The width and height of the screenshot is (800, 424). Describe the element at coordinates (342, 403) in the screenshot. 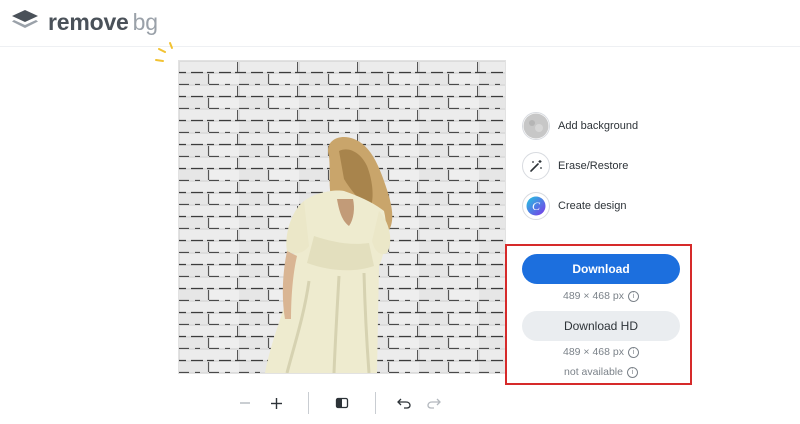

I see `compare-icon` at that location.